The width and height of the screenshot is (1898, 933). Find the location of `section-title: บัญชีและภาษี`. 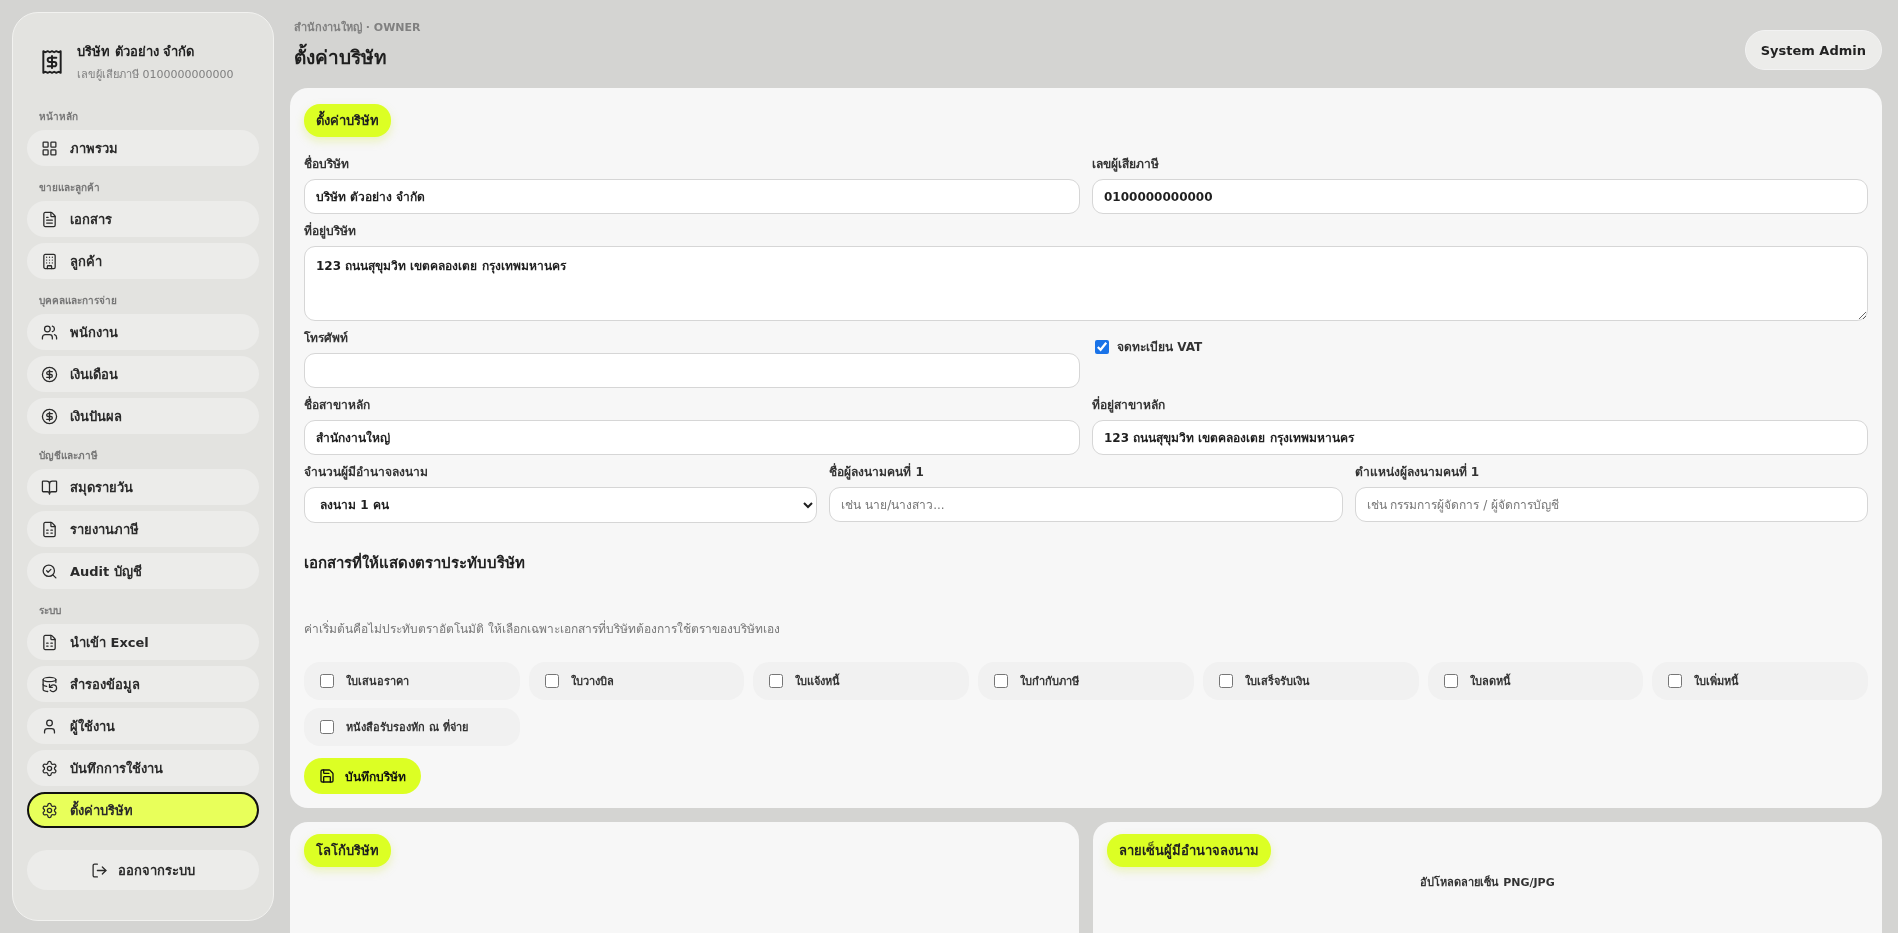

section-title: บัญชีและภาษี is located at coordinates (68, 456).